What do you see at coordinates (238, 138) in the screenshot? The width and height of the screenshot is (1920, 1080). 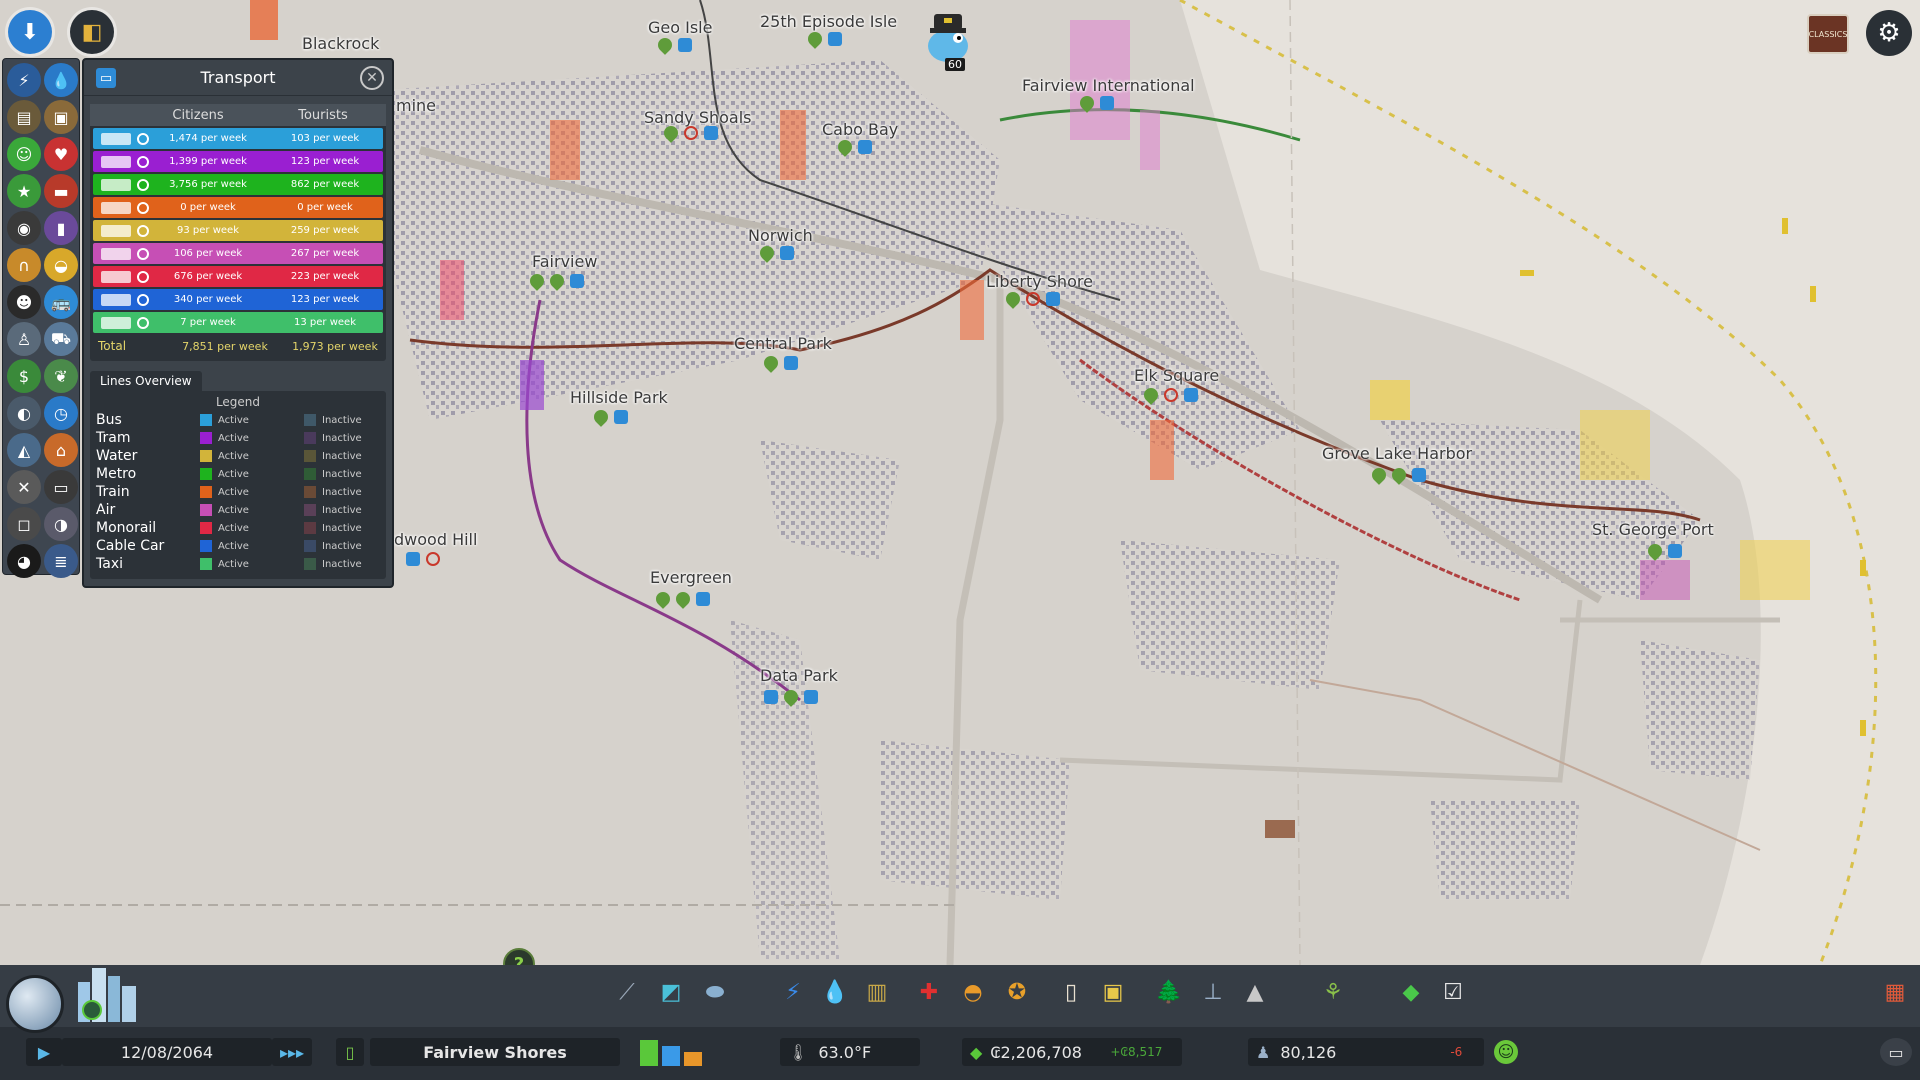 I see `transport-stat-row-bus: 1,474 per week 103 per week` at bounding box center [238, 138].